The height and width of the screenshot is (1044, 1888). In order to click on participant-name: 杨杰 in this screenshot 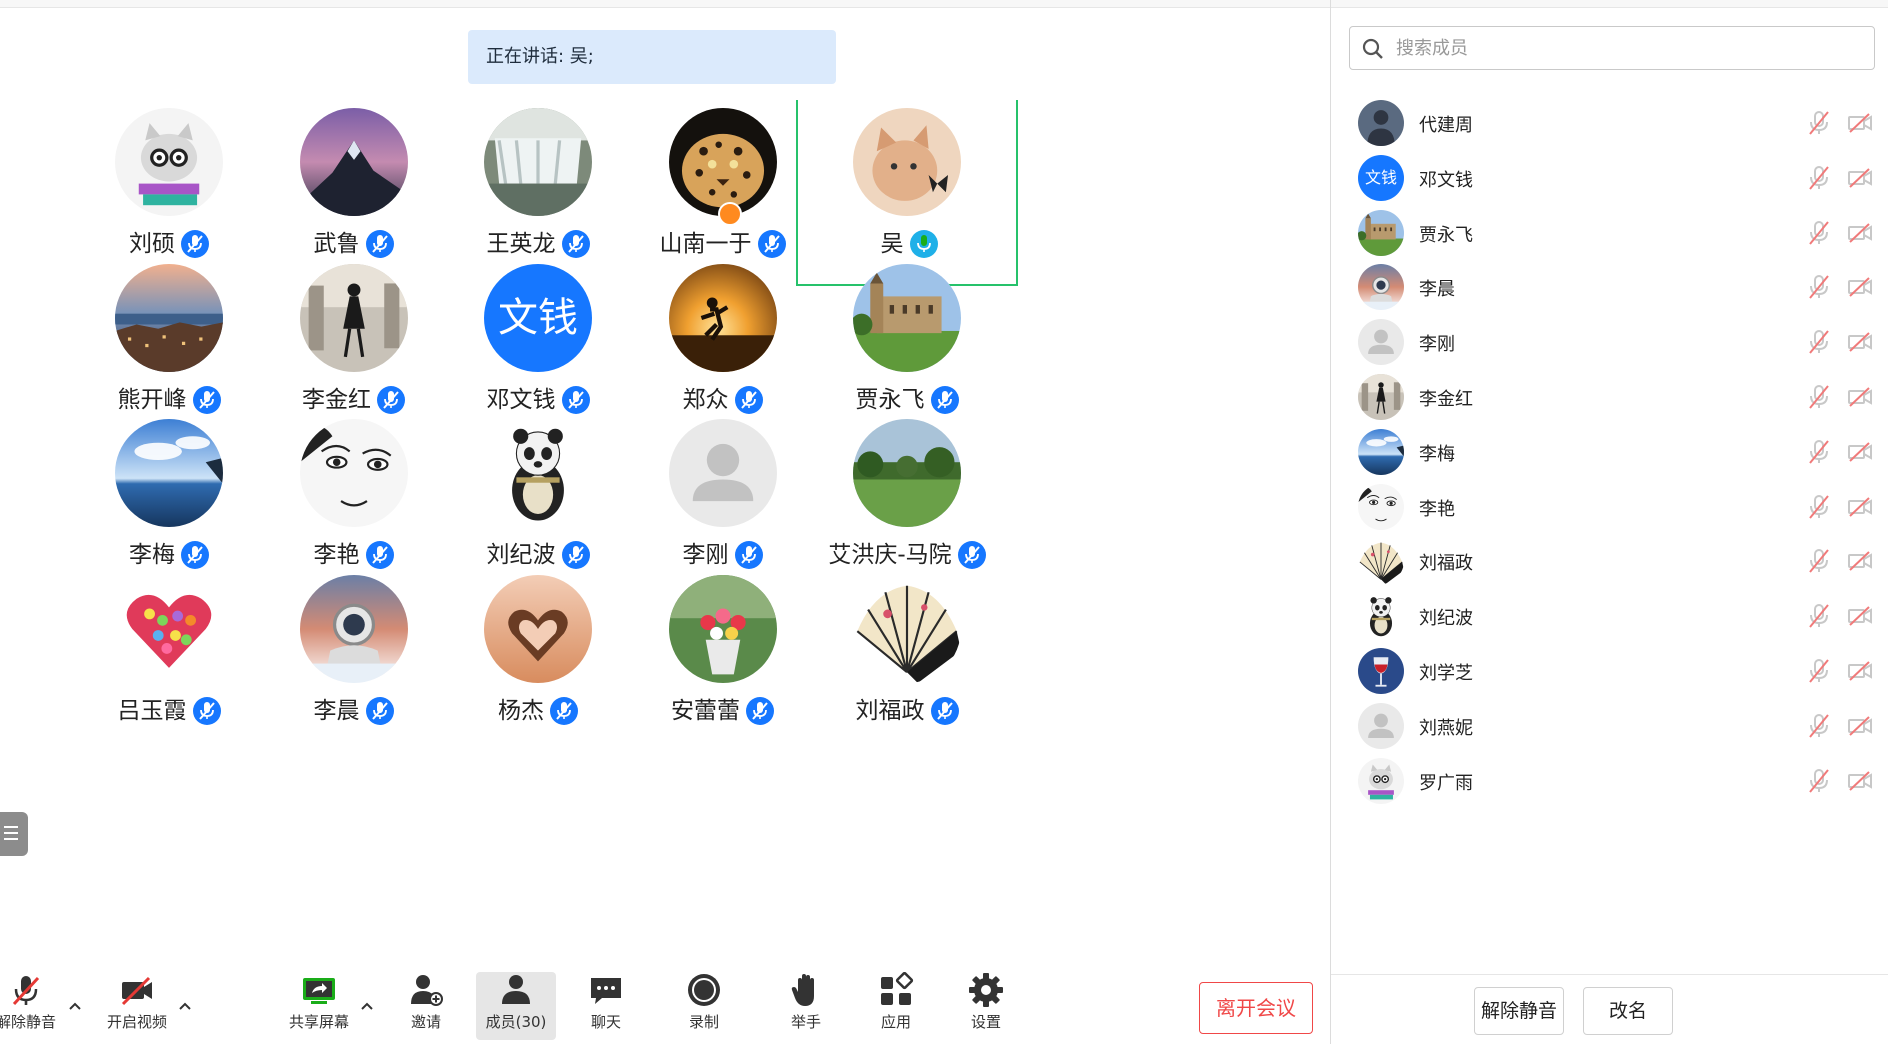, I will do `click(521, 710)`.